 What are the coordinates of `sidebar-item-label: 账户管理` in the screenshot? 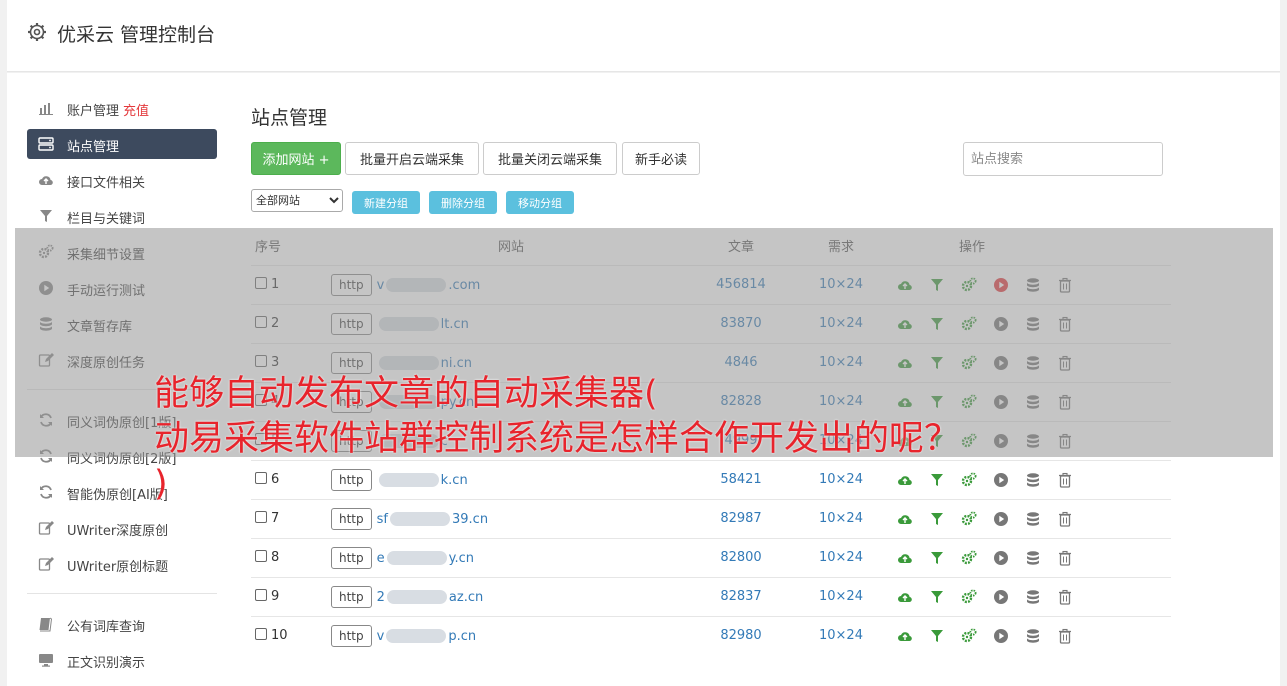 It's located at (93, 111).